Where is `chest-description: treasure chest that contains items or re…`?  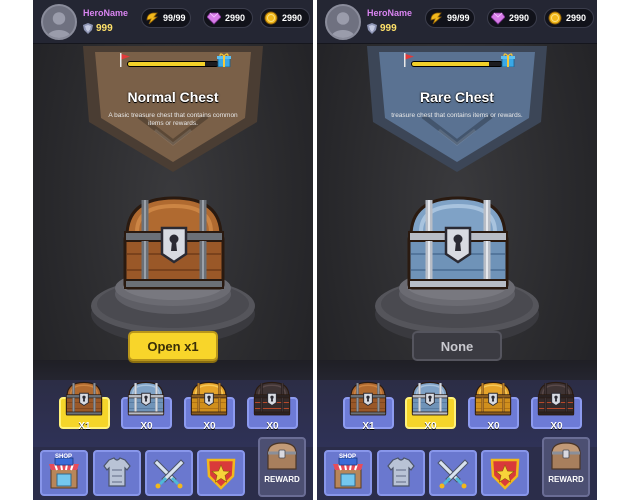 chest-description: treasure chest that contains items or re… is located at coordinates (457, 115).